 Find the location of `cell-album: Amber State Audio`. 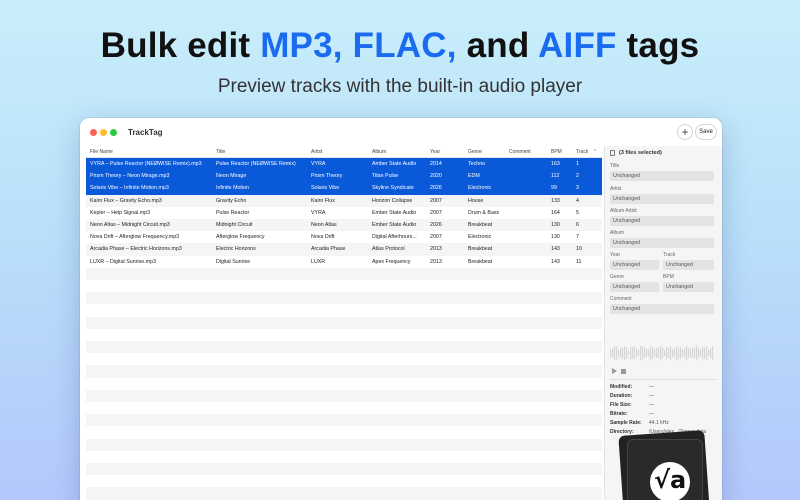

cell-album: Amber State Audio is located at coordinates (394, 164).